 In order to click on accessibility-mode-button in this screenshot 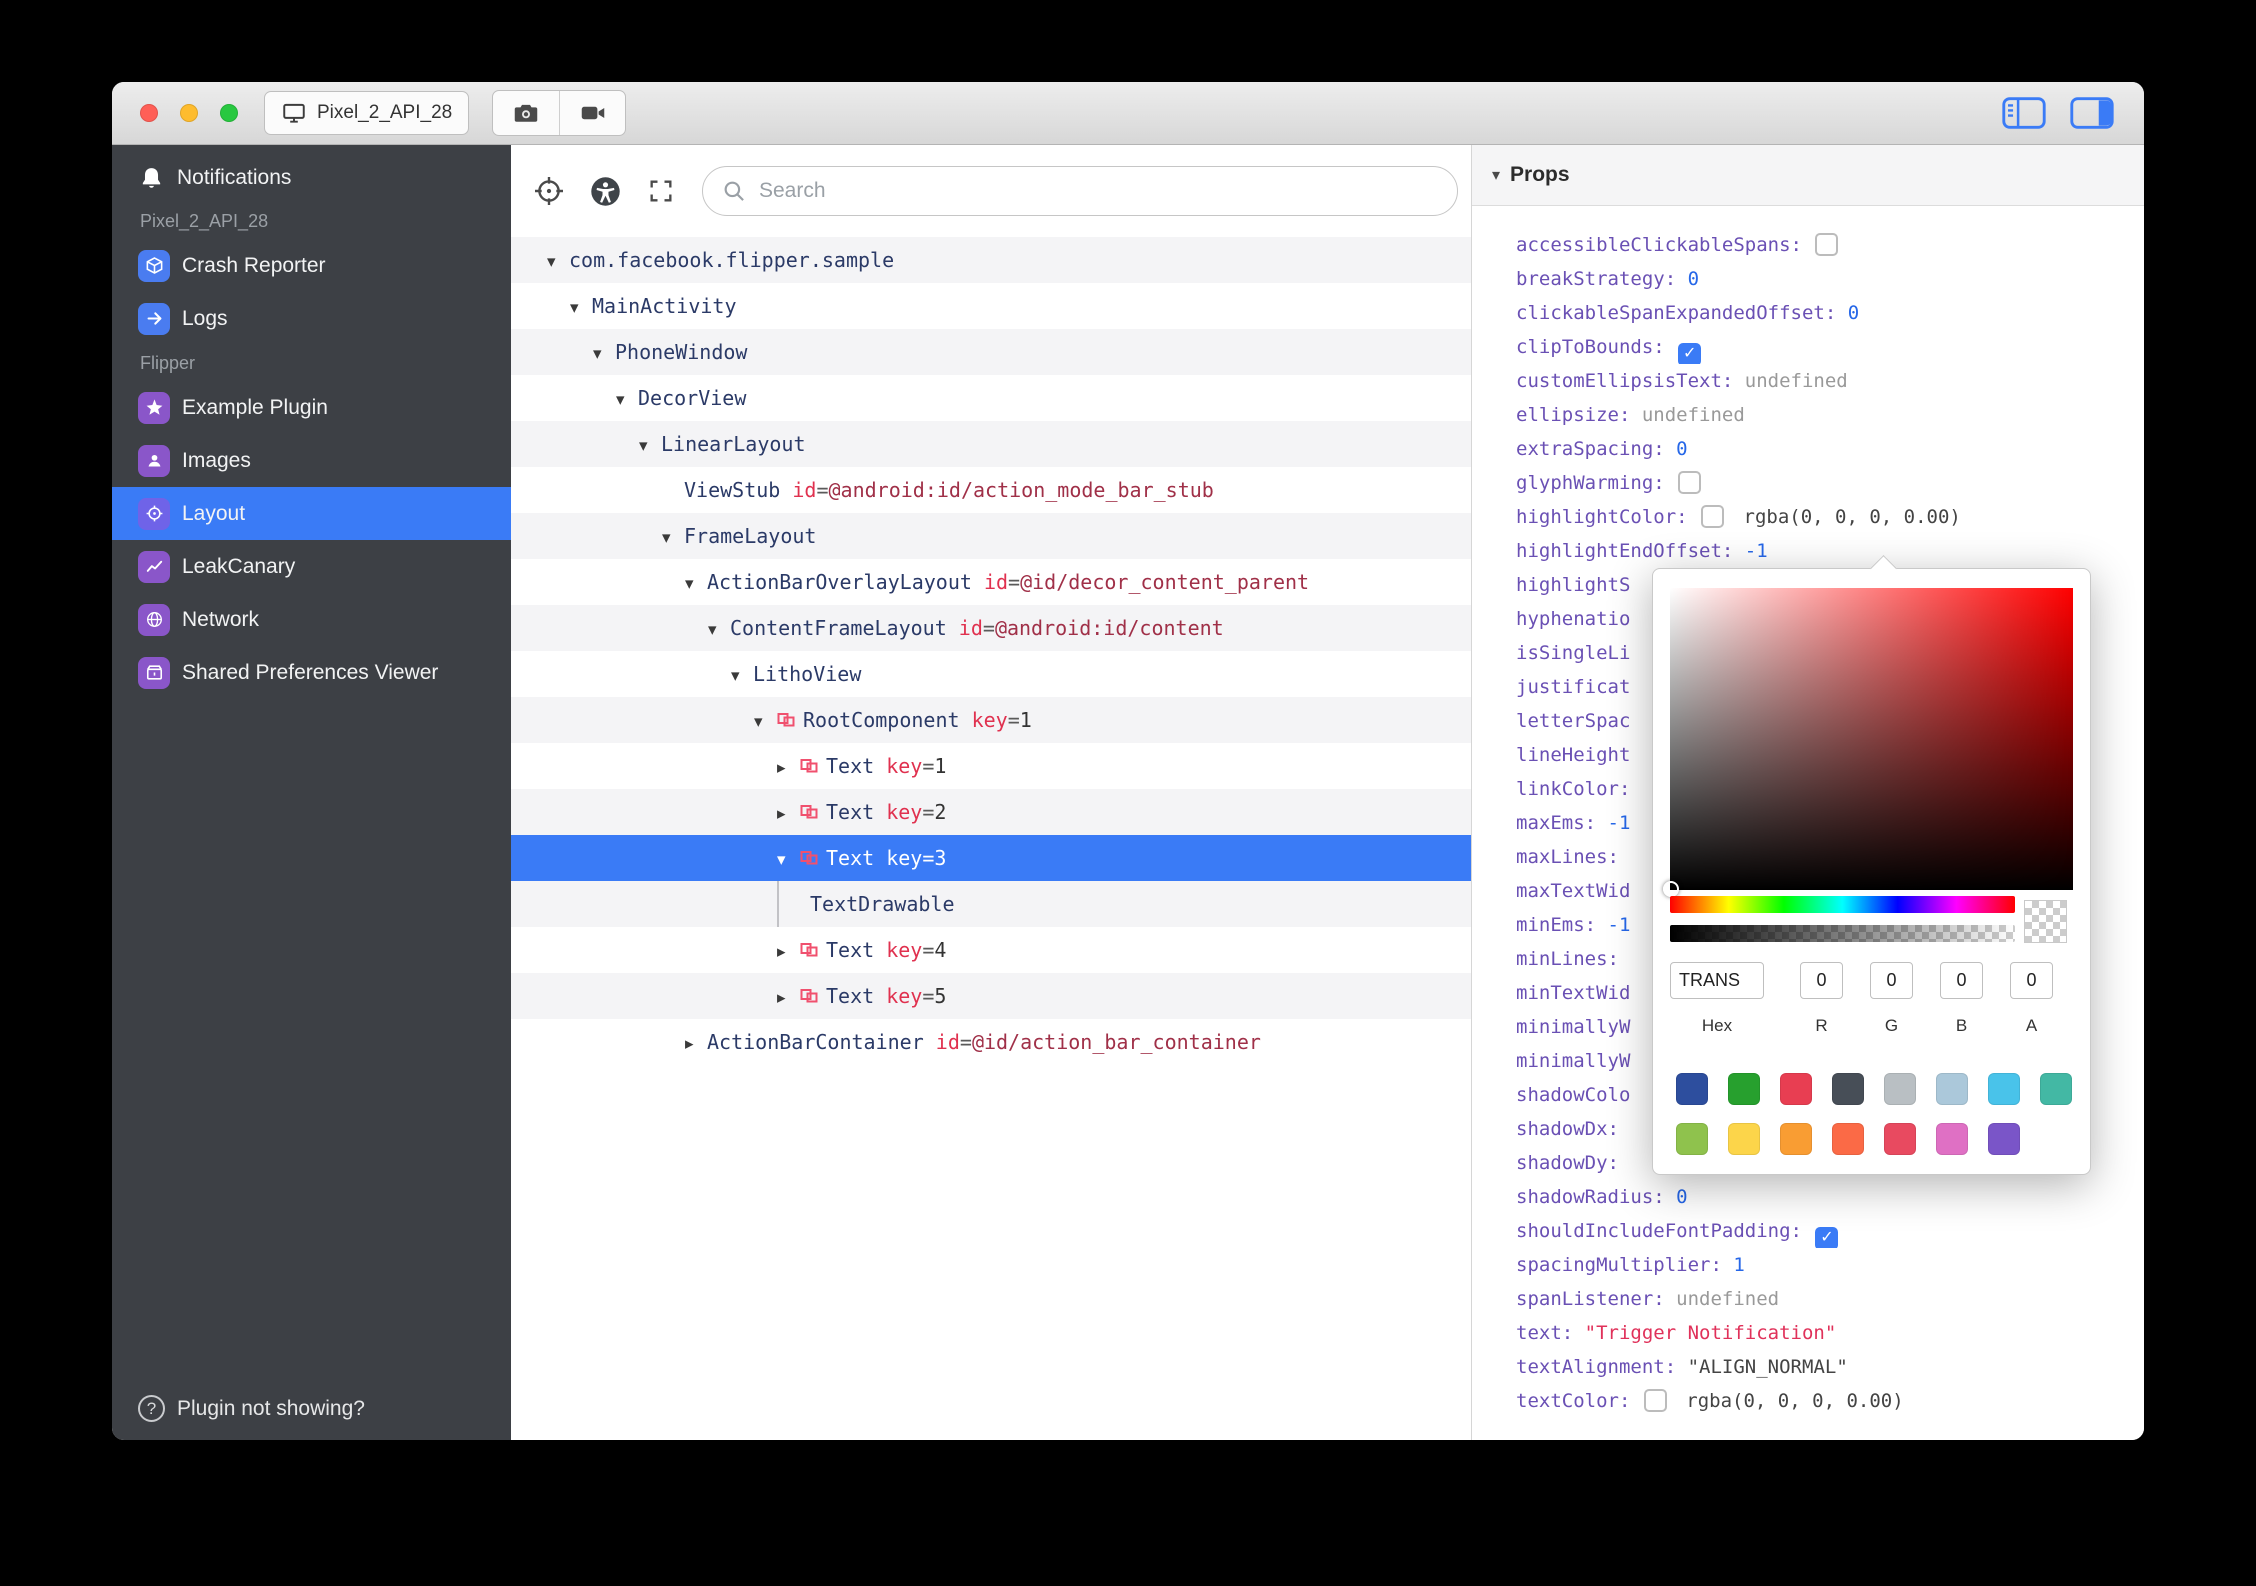, I will do `click(605, 191)`.